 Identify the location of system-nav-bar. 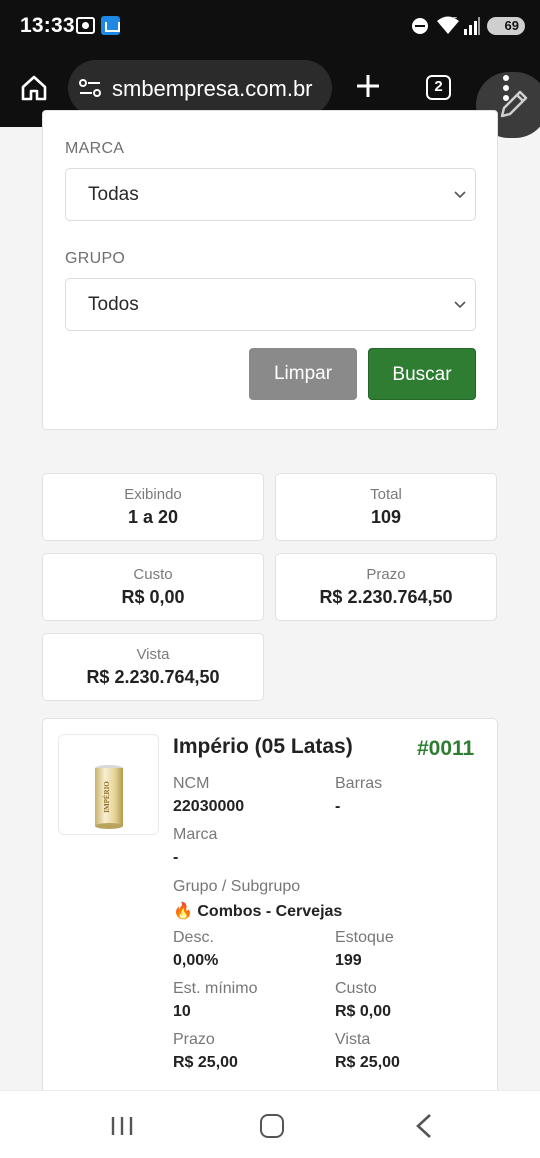
(270, 1124).